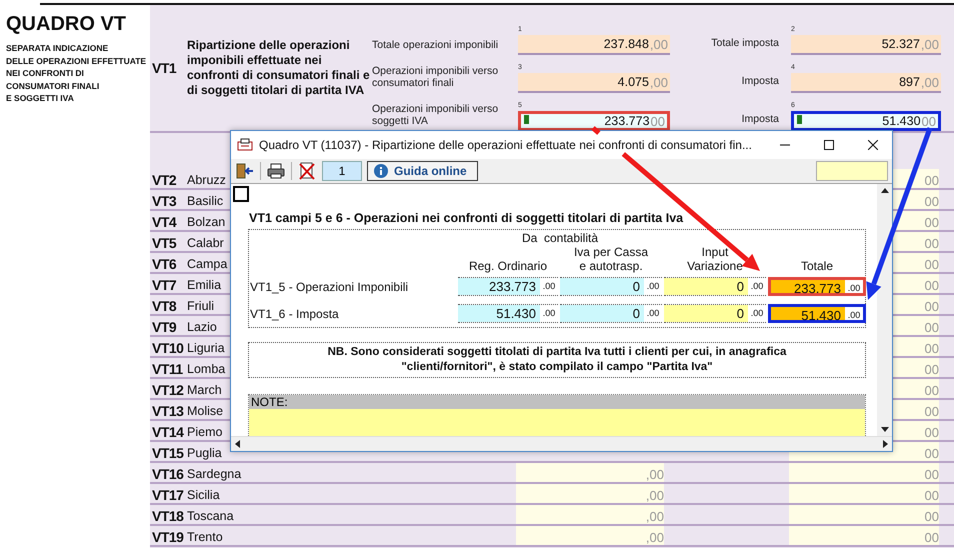 Image resolution: width=954 pixels, height=548 pixels. I want to click on row-code: VT12, so click(168, 390).